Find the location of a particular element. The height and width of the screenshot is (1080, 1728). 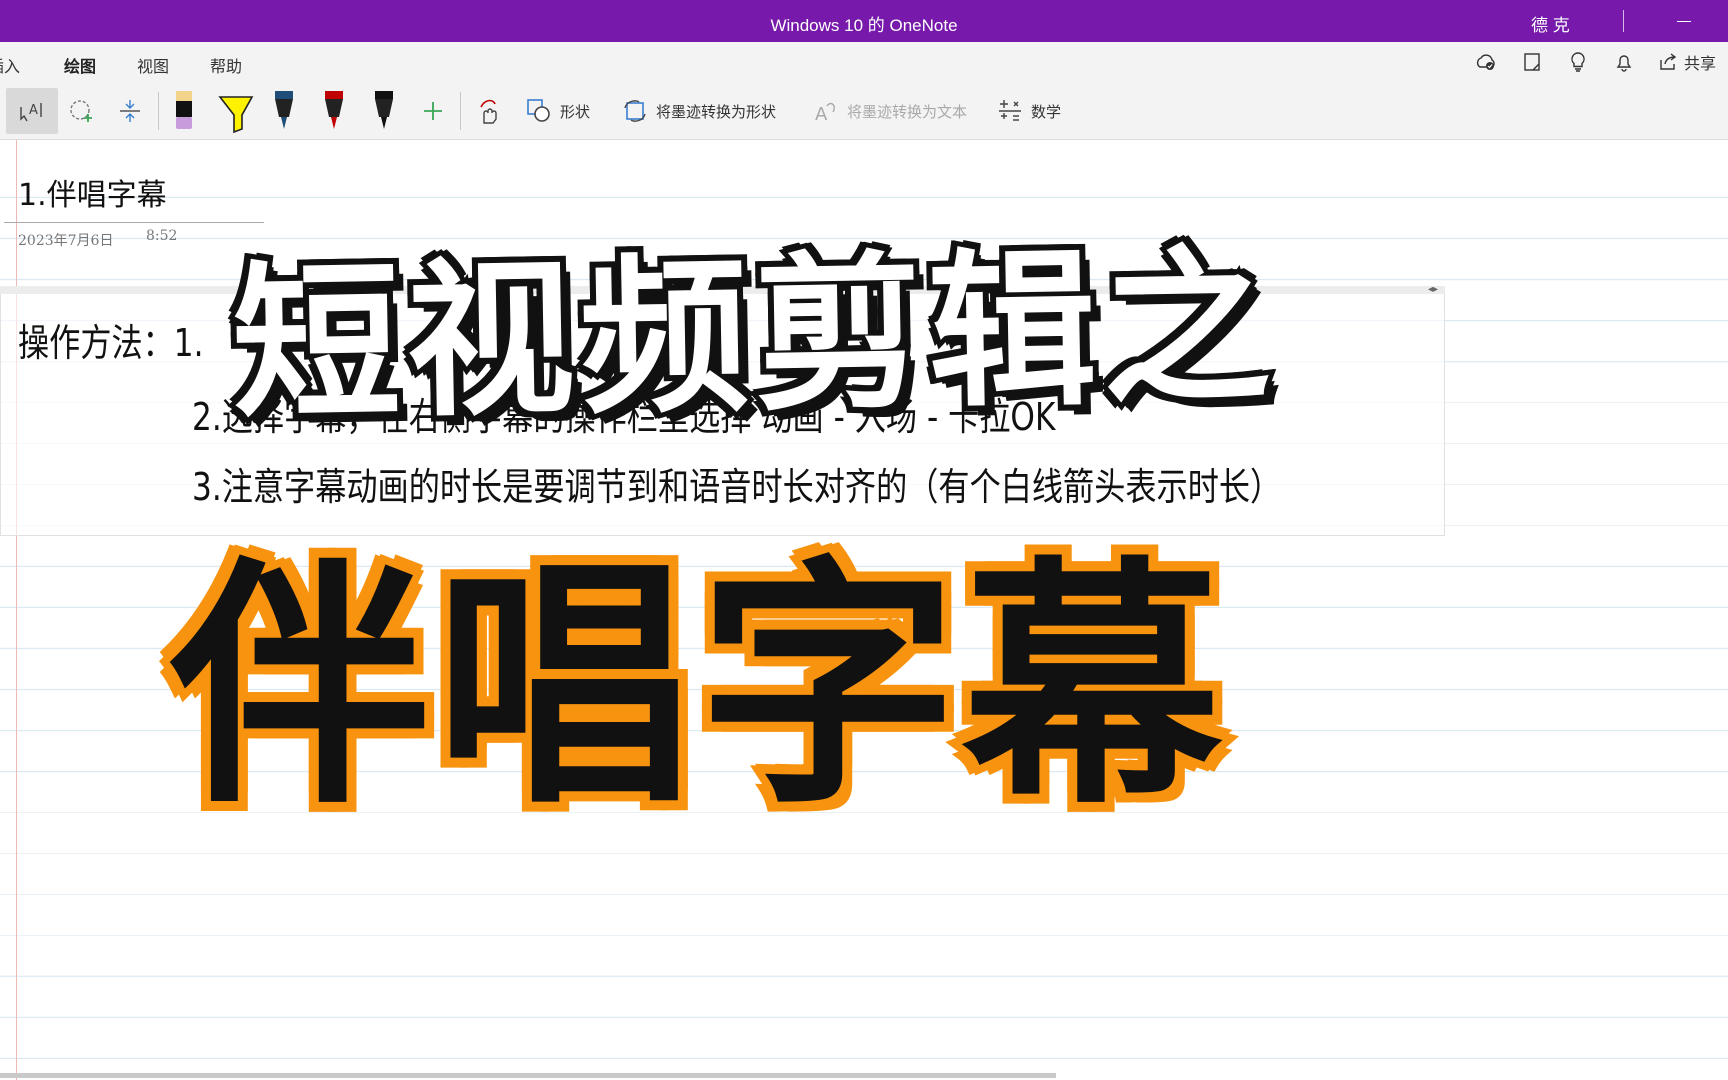

ink-to-shape-icon is located at coordinates (635, 111).